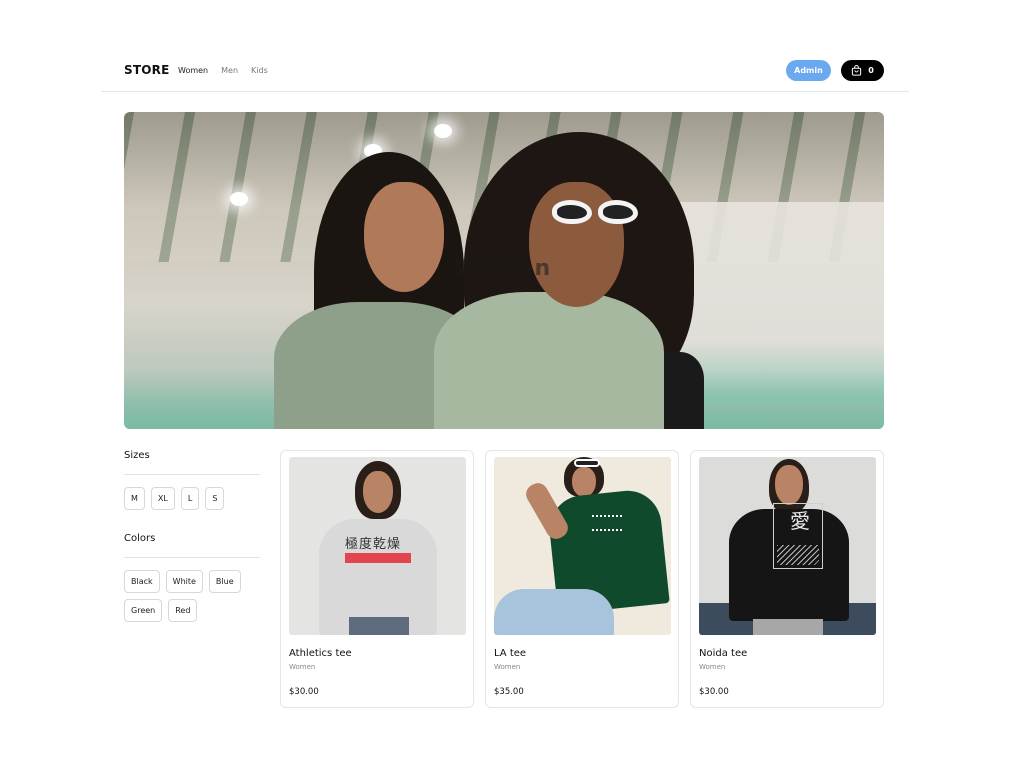  Describe the element at coordinates (140, 538) in the screenshot. I see `colors-heading: Colors` at that location.